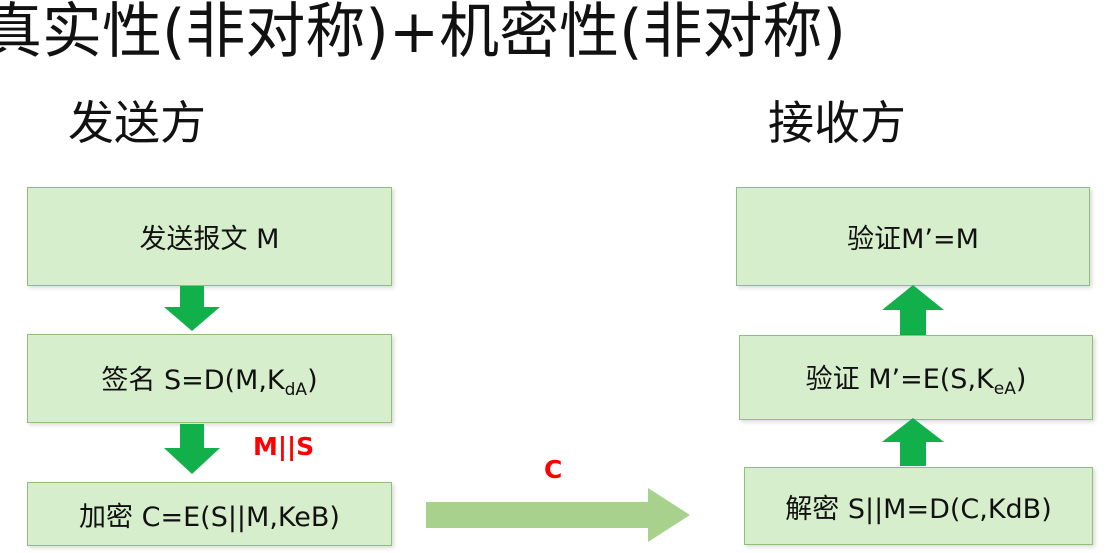 The height and width of the screenshot is (553, 1120). What do you see at coordinates (209, 517) in the screenshot?
I see `sender-step-encrypt-text: 加密 C=E(S||M,KeB)` at bounding box center [209, 517].